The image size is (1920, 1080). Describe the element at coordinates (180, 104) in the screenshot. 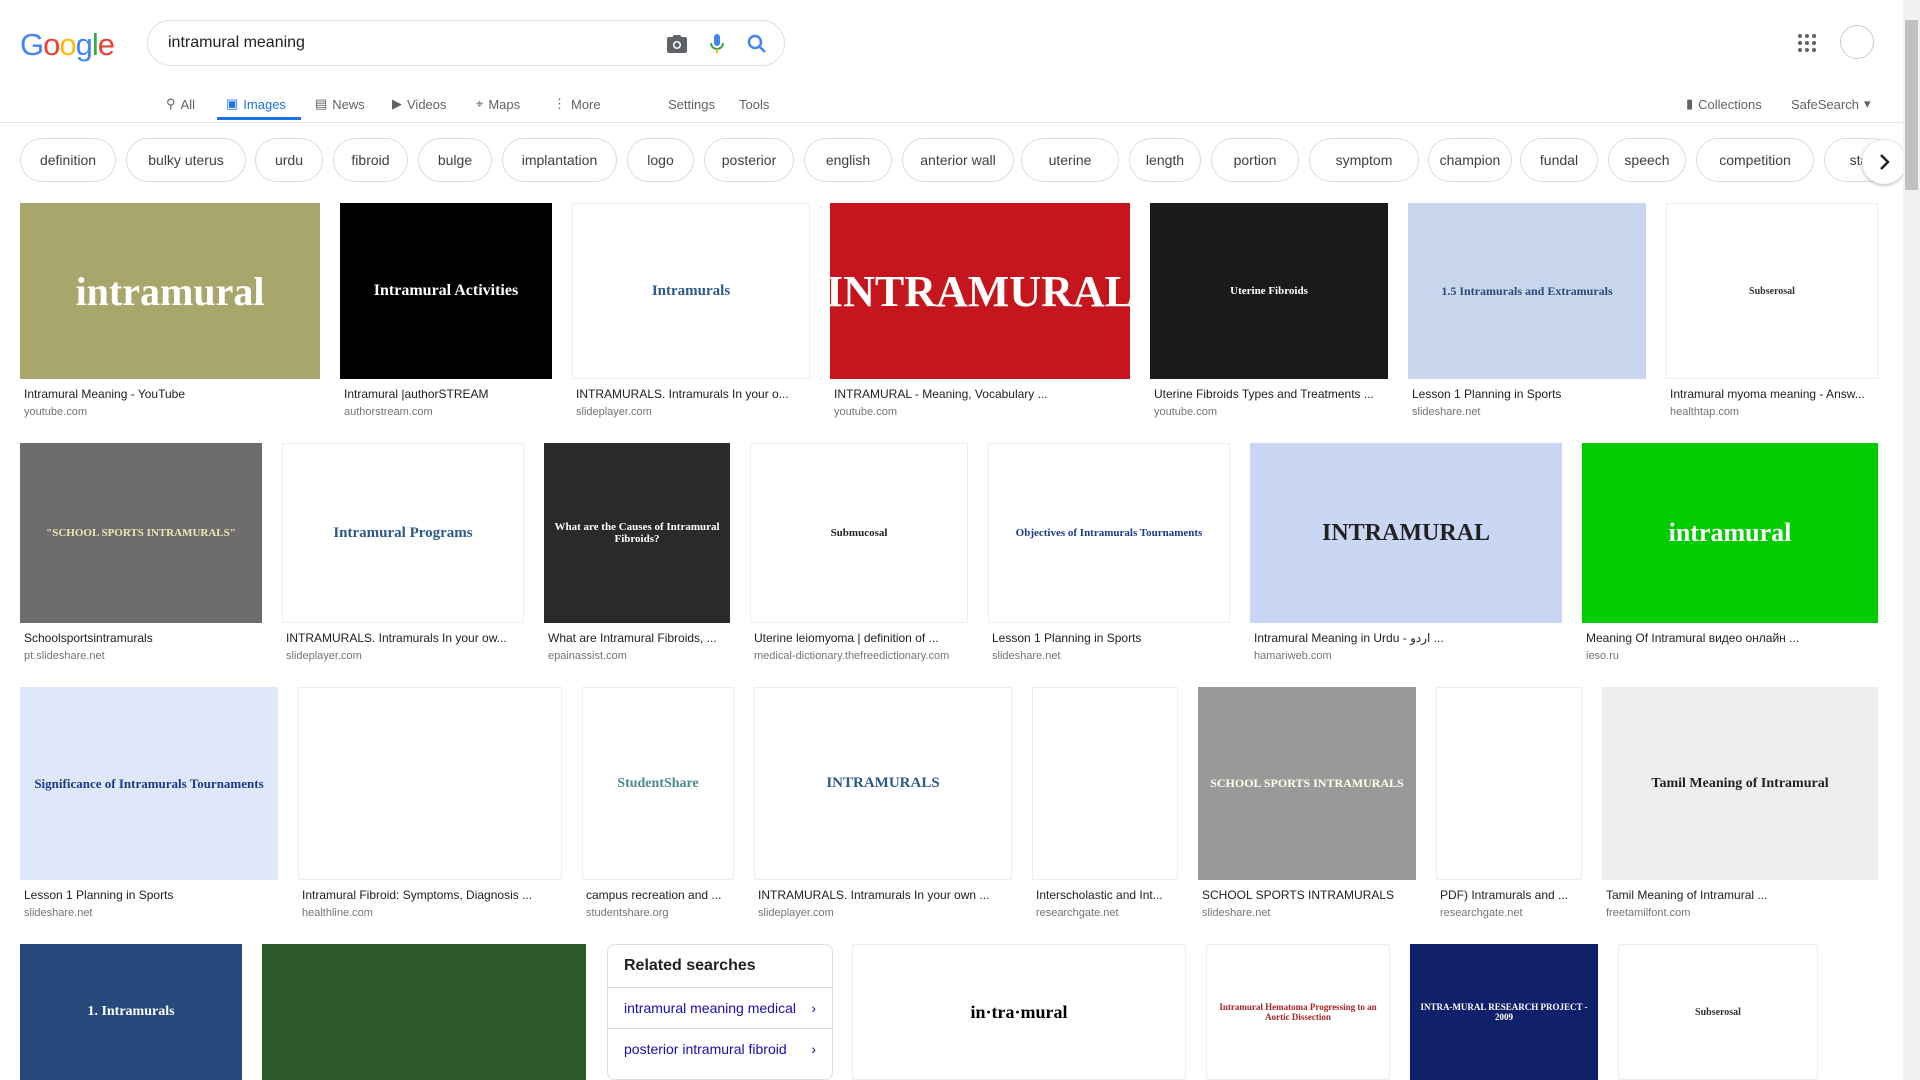

I see `tab-all: ⚲ All` at that location.